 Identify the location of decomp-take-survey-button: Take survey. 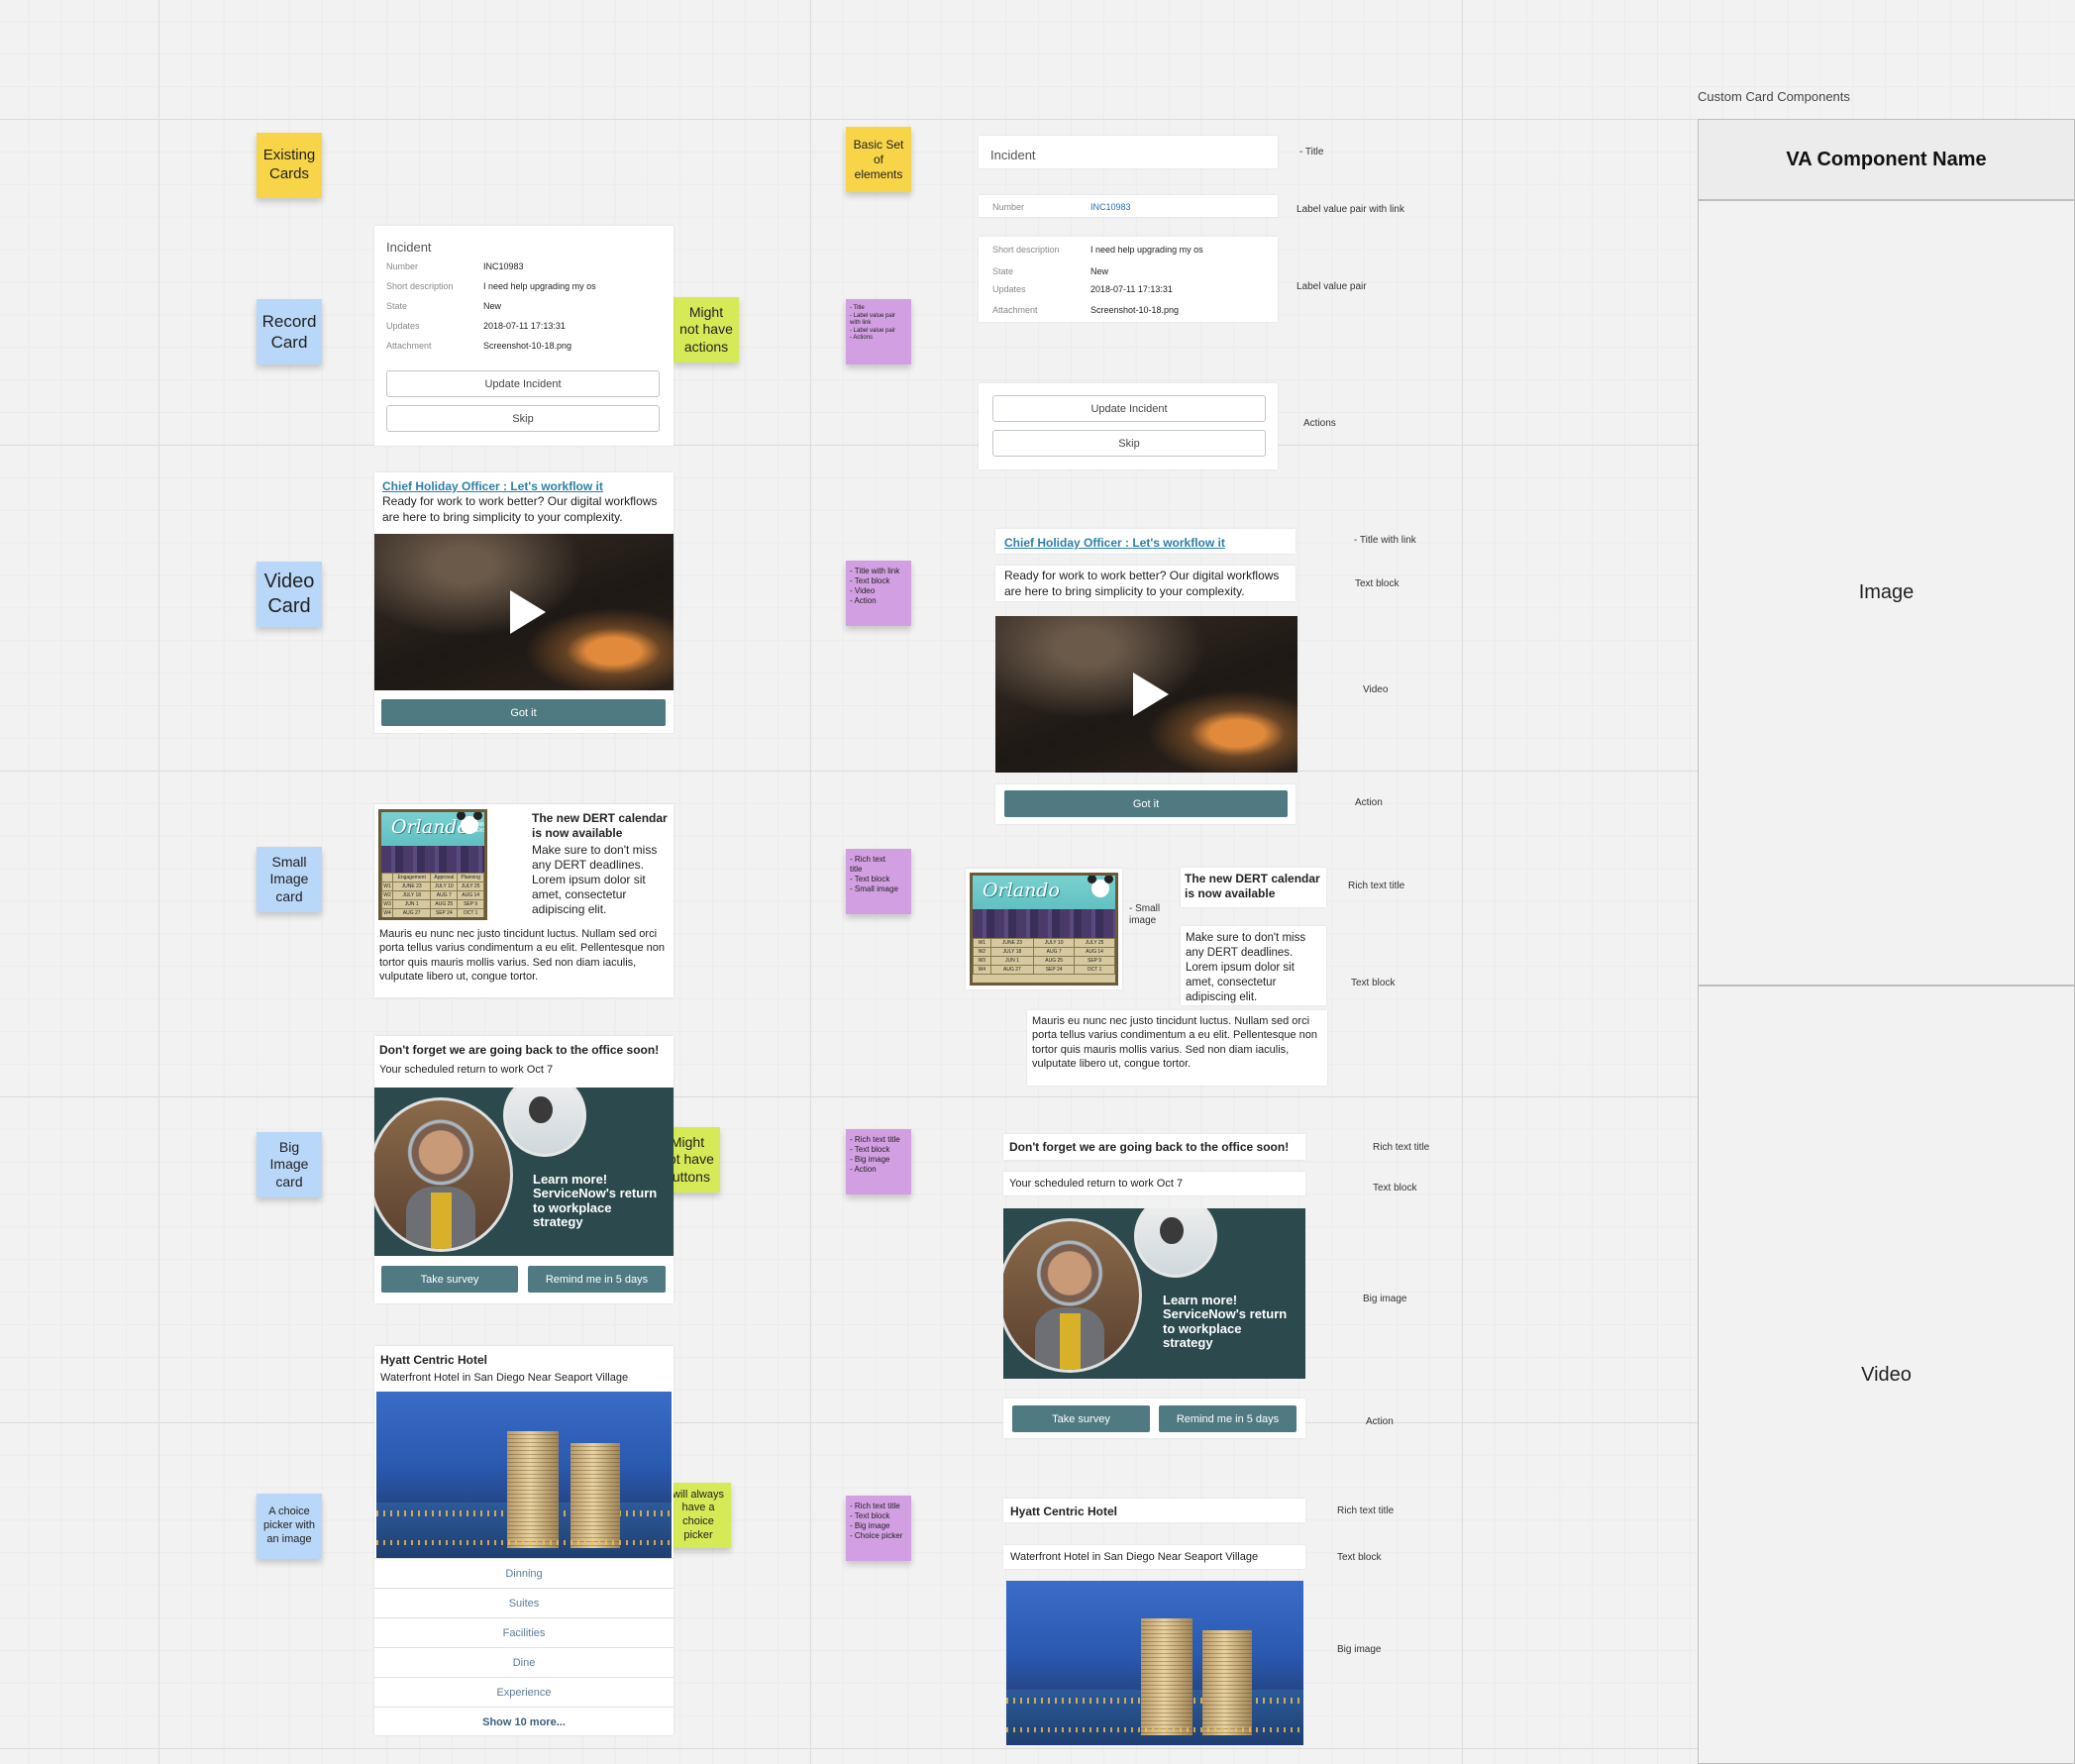
(1081, 1418).